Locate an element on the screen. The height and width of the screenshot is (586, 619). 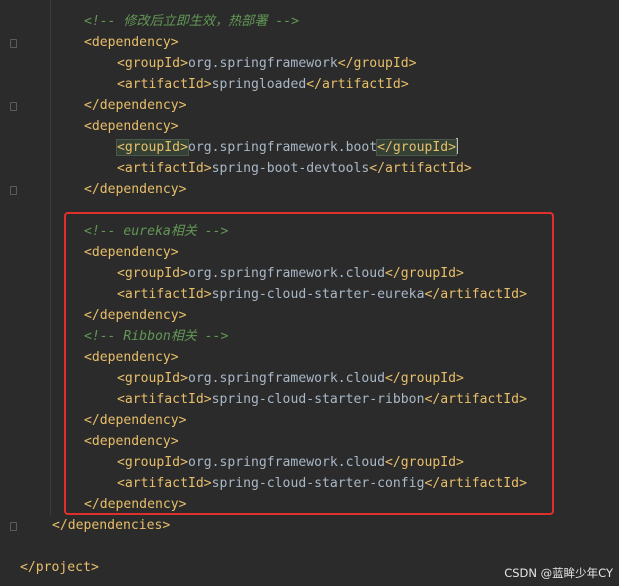
code-line: <!-- 修改后立即生效，热部署 --> is located at coordinates (191, 21).